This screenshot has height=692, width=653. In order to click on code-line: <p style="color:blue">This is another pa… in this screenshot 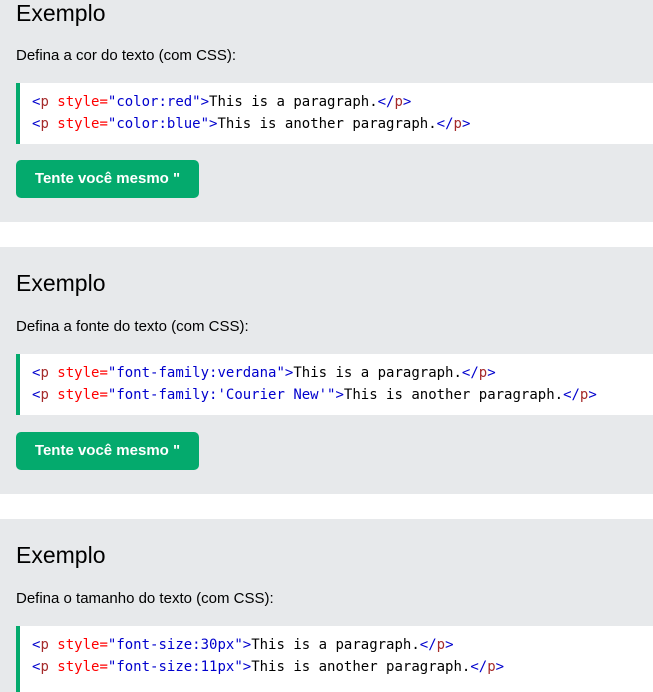, I will do `click(251, 124)`.